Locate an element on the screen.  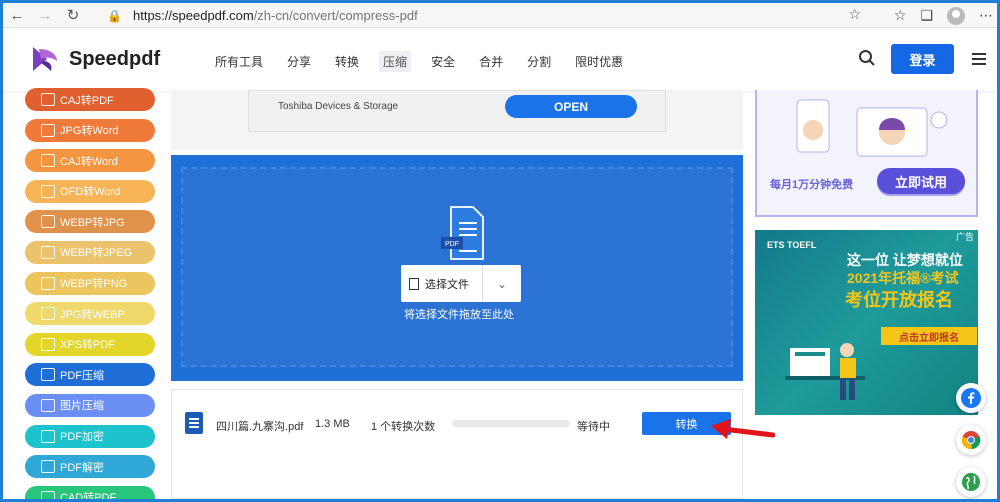
language-button is located at coordinates (971, 482).